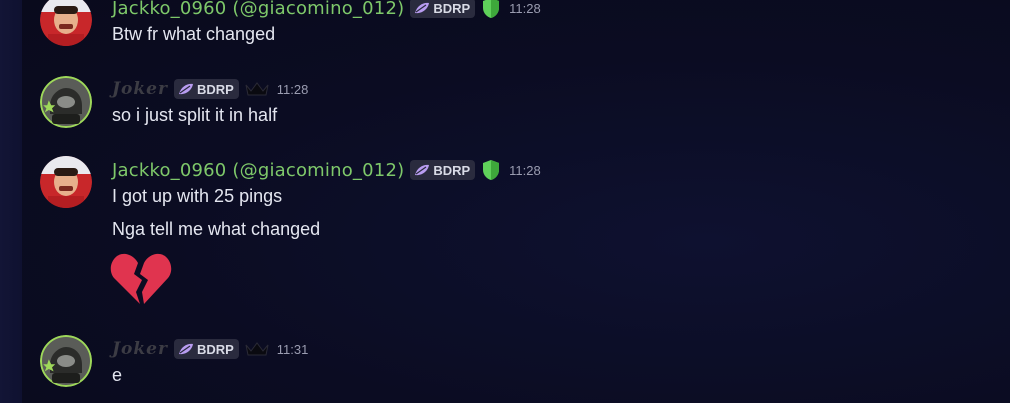  What do you see at coordinates (11, 201) in the screenshot?
I see `left-rail` at bounding box center [11, 201].